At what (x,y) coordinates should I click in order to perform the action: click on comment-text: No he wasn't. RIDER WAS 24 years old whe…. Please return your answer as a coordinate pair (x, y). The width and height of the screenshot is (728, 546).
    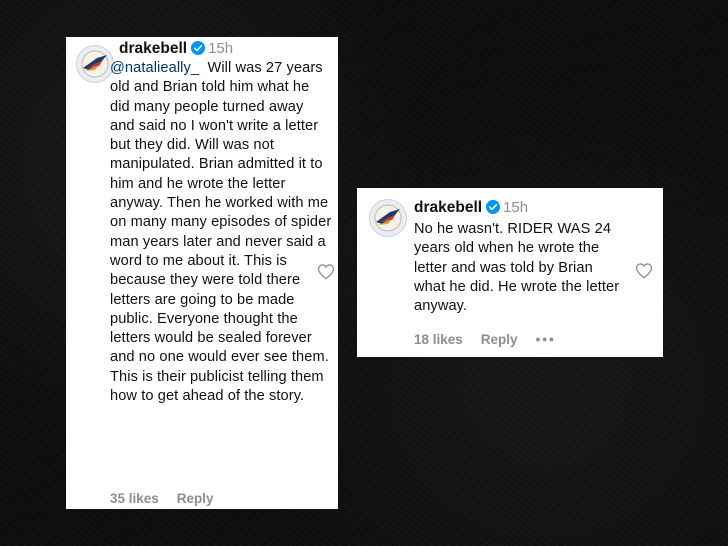
    Looking at the image, I should click on (520, 268).